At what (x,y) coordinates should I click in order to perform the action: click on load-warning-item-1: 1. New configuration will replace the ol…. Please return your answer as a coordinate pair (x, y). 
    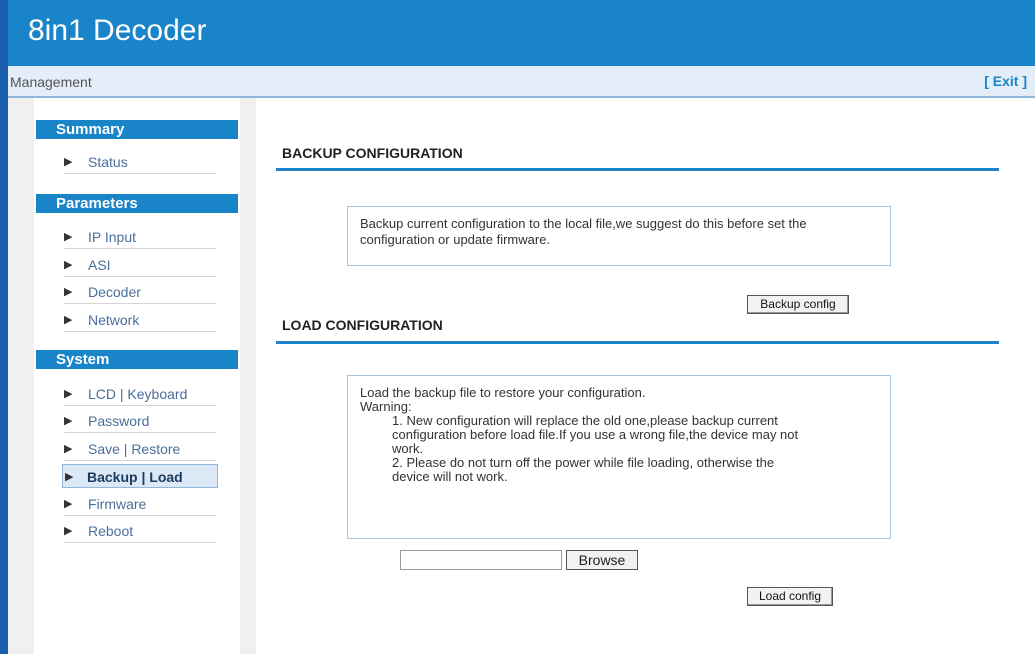
    Looking at the image, I should click on (619, 435).